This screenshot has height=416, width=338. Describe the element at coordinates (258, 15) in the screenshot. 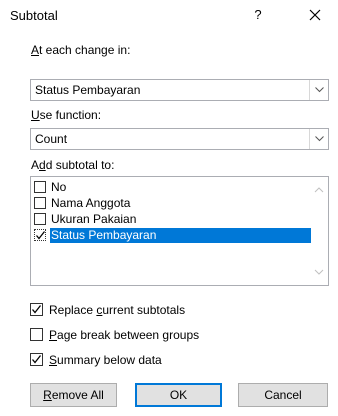

I see `help-button: ?` at that location.